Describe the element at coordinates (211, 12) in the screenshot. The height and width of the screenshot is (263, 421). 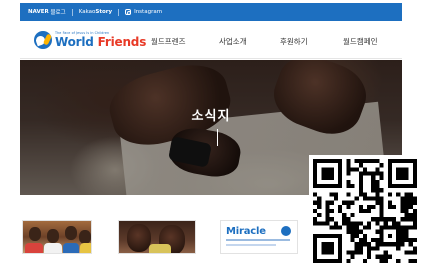
I see `sns-bar: NAVER 블로그 Kakao Story Instagram` at that location.